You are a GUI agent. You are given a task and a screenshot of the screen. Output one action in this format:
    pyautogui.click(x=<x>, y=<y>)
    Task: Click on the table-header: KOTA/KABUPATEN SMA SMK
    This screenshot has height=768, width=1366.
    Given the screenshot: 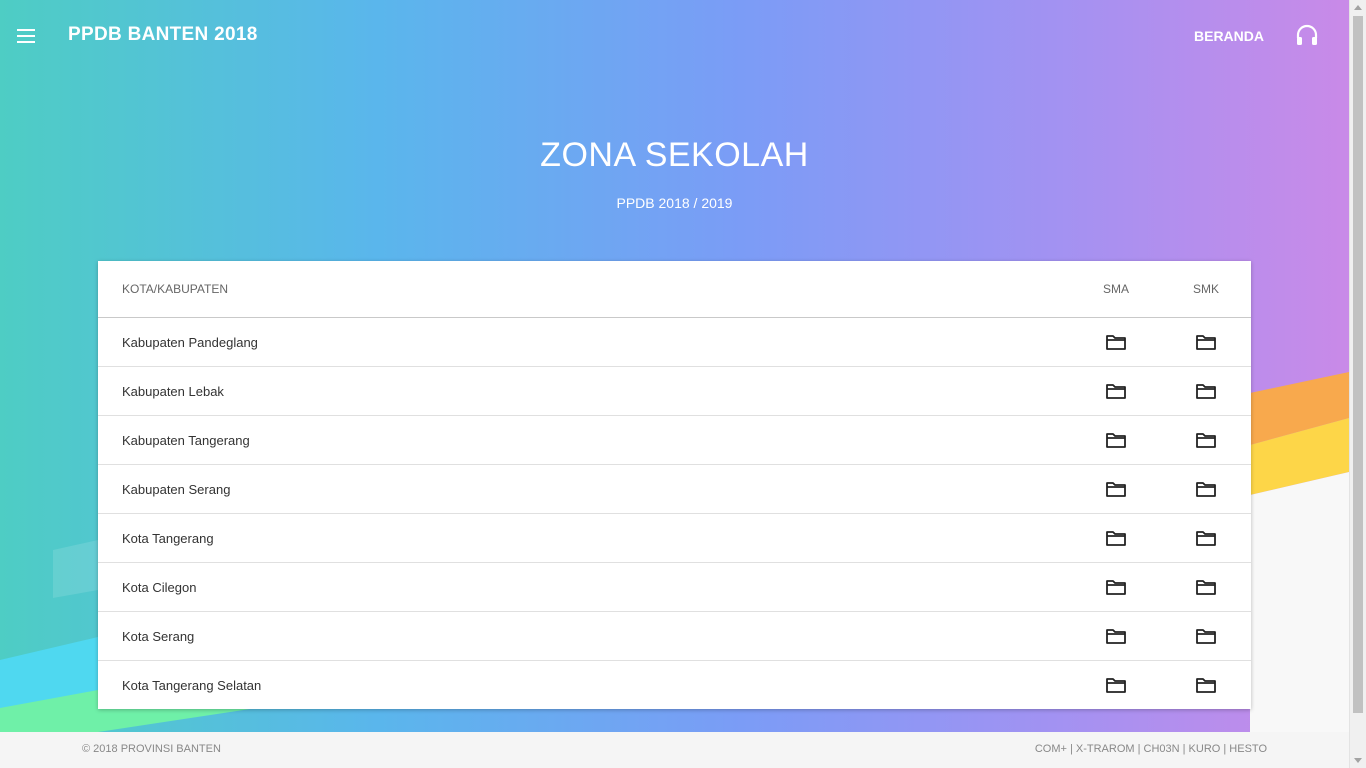 What is the action you would take?
    pyautogui.click(x=674, y=289)
    